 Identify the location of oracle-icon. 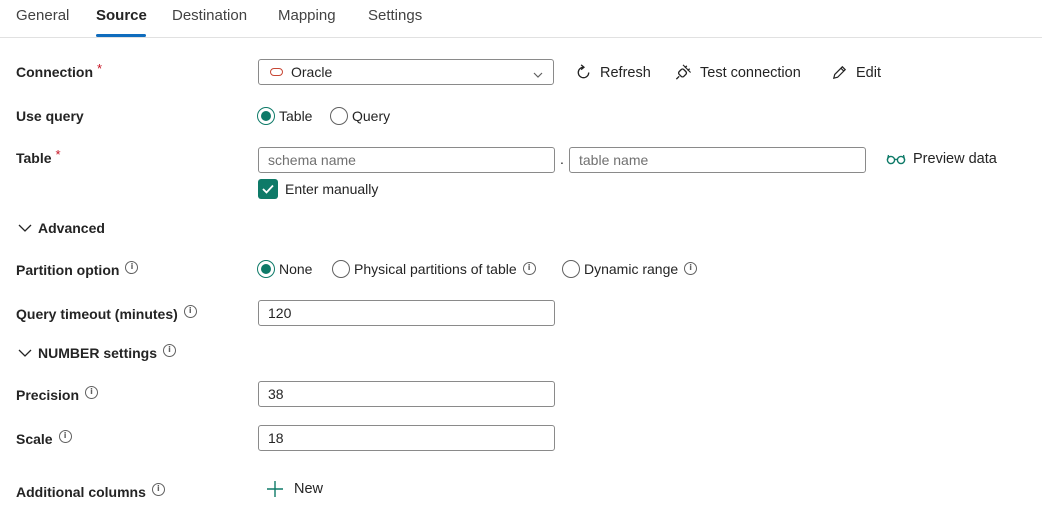
(276, 72).